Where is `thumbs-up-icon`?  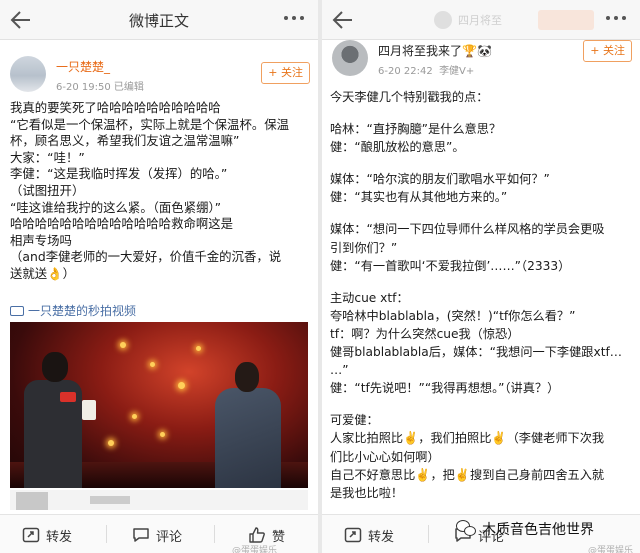 thumbs-up-icon is located at coordinates (257, 535).